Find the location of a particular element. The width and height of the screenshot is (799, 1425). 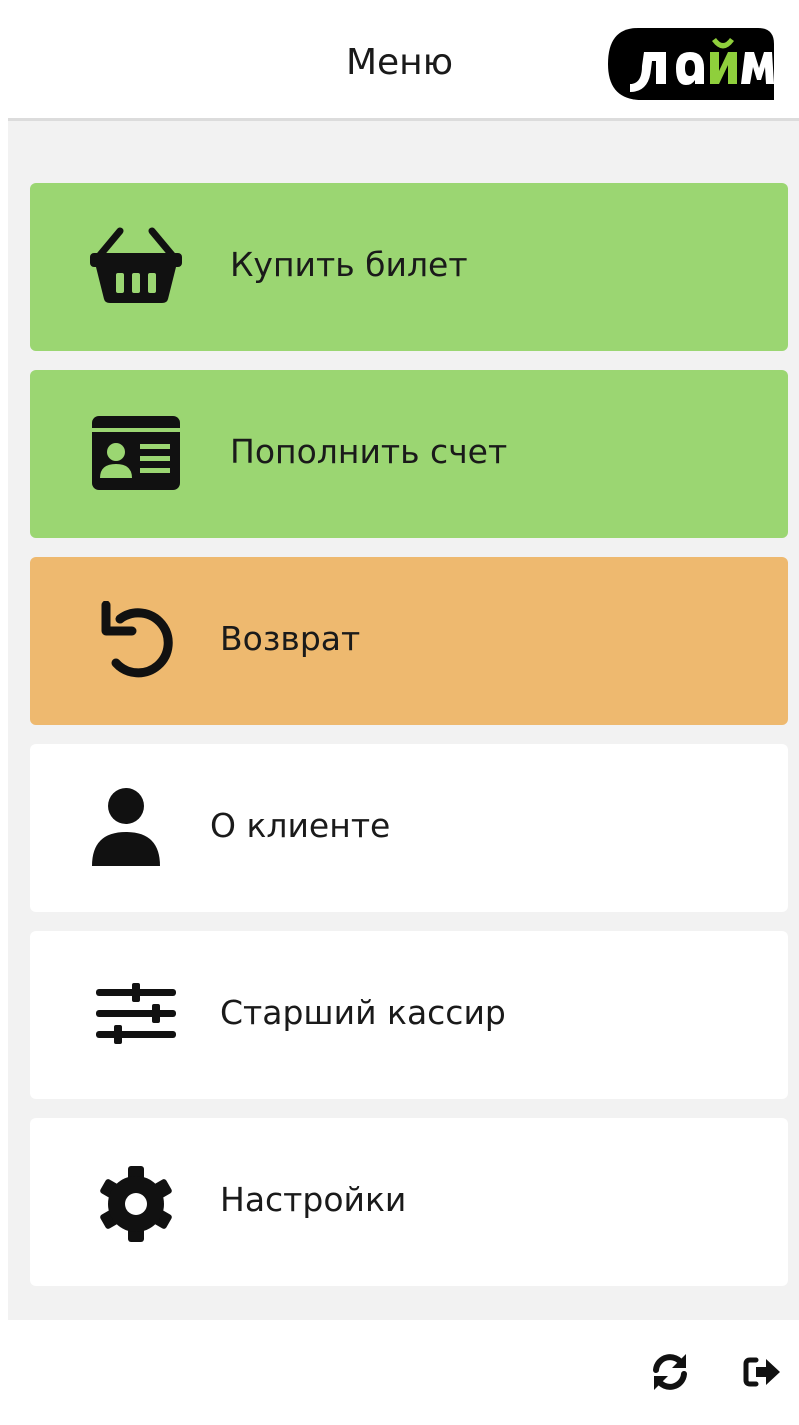

menu-item-return: Возврат is located at coordinates (409, 641).